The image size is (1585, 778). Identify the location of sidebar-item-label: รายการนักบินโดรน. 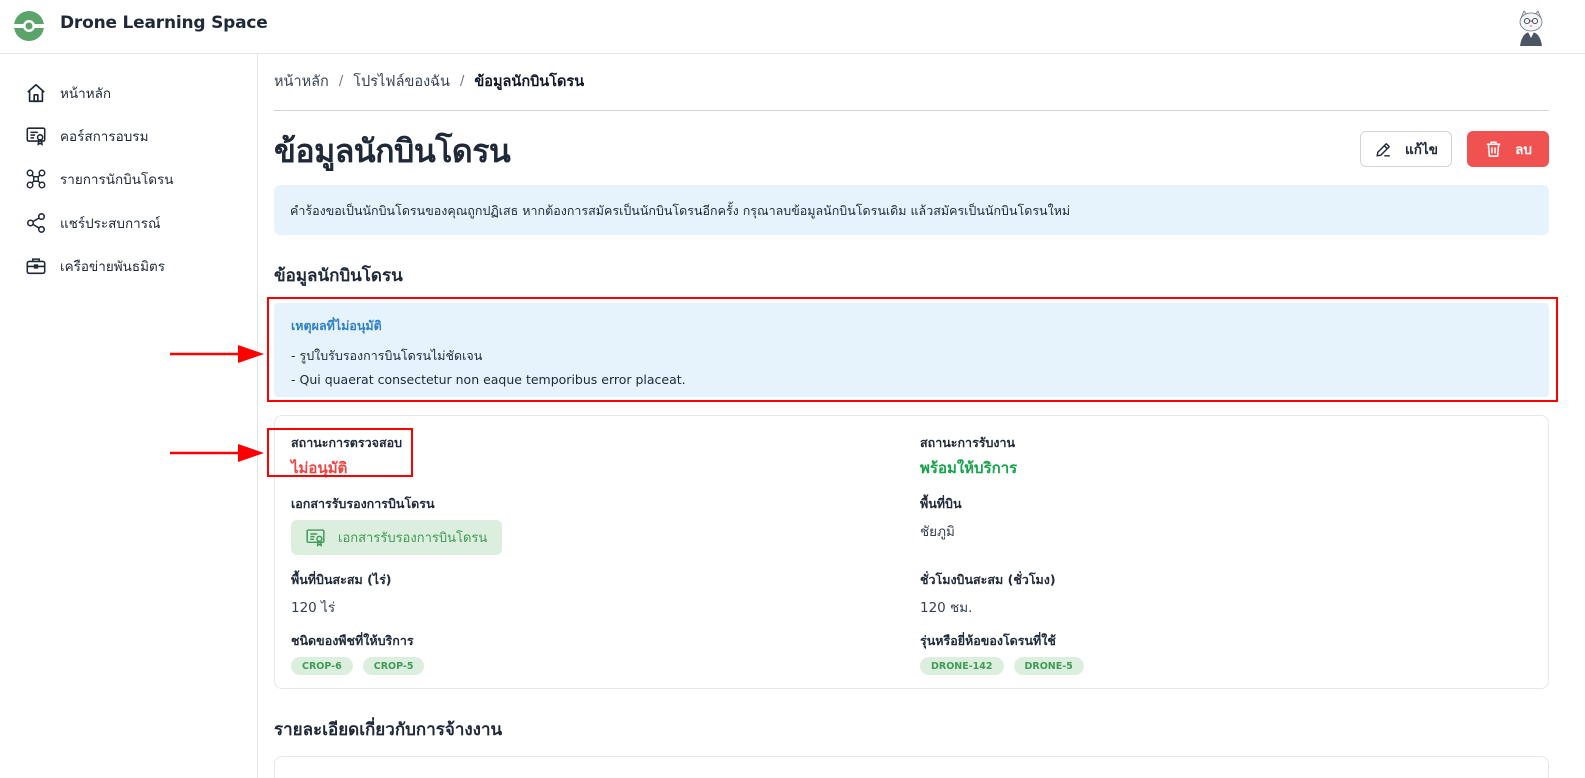
(117, 180).